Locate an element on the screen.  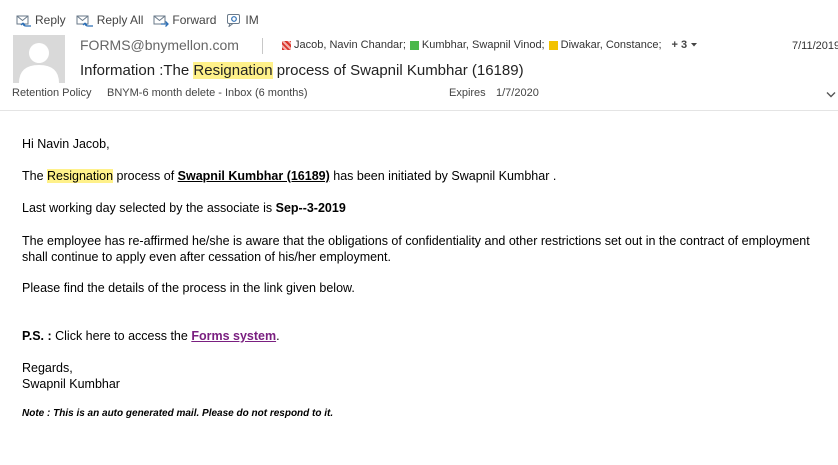
message-toolbar: Reply Reply All Forward IM is located at coordinates (142, 20).